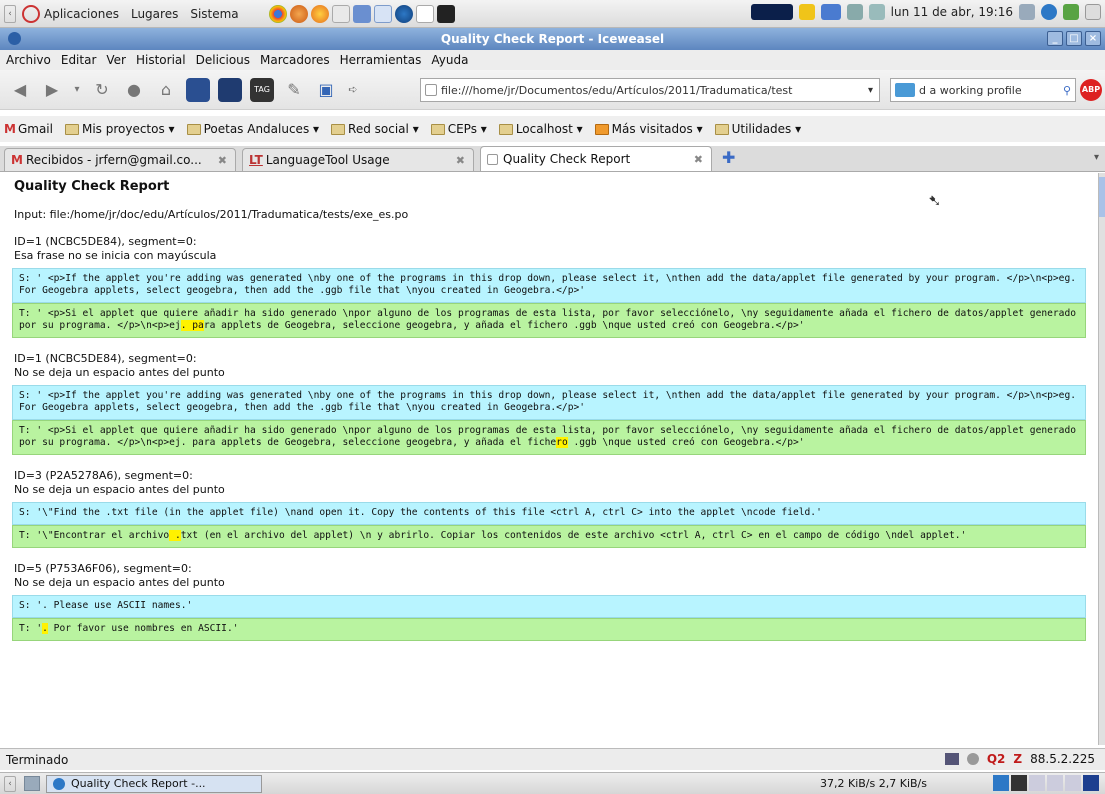 This screenshot has height=794, width=1105. What do you see at coordinates (771, 12) in the screenshot?
I see `system-monitor-icon` at bounding box center [771, 12].